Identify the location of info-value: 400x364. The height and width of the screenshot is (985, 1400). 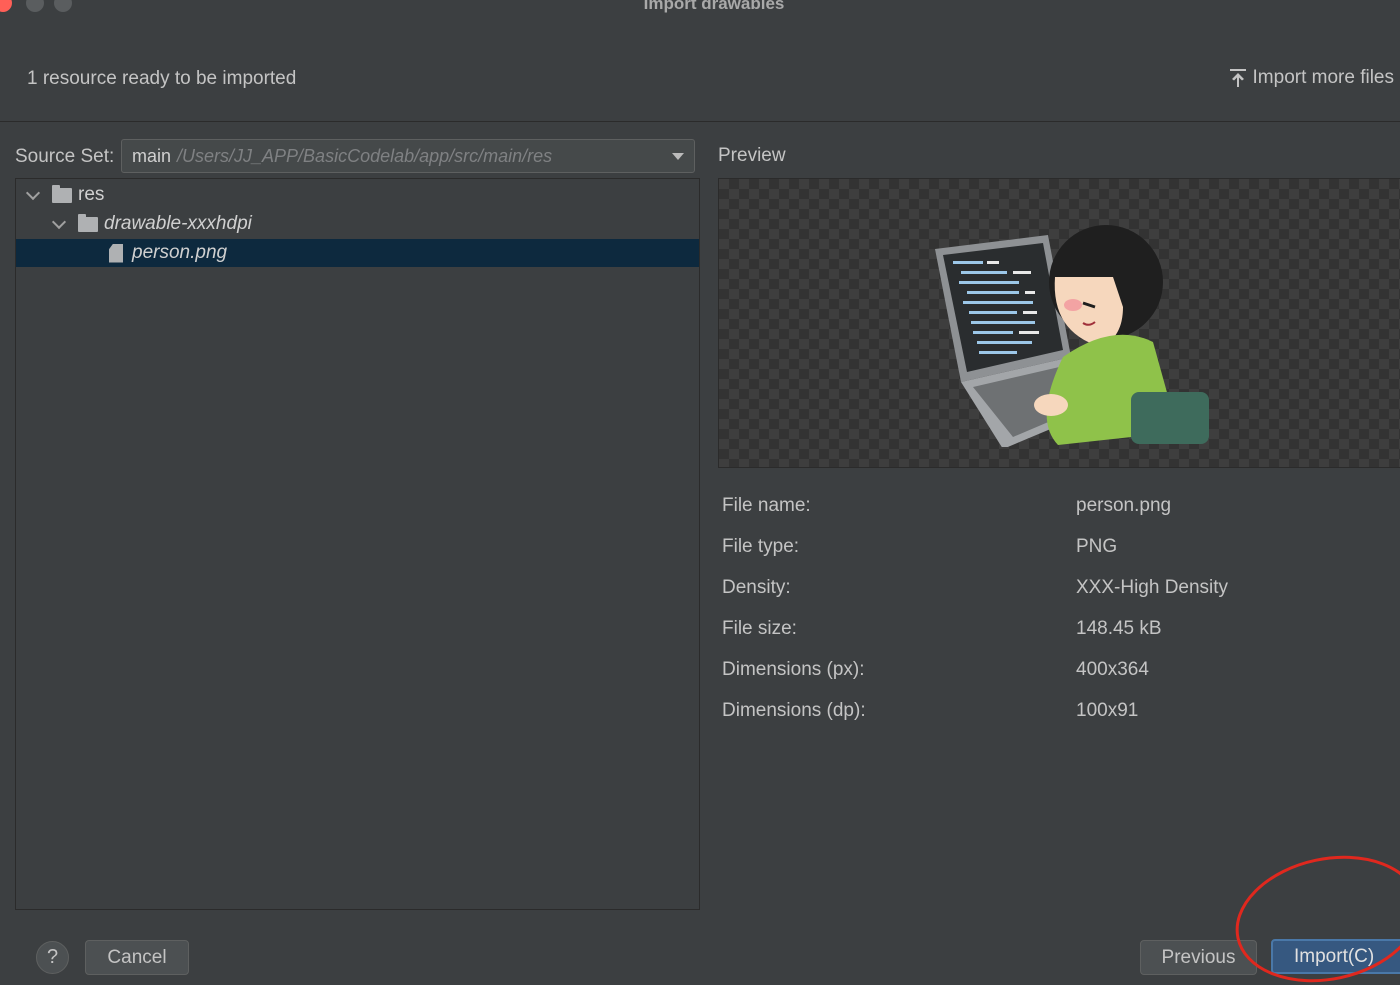
(1112, 669).